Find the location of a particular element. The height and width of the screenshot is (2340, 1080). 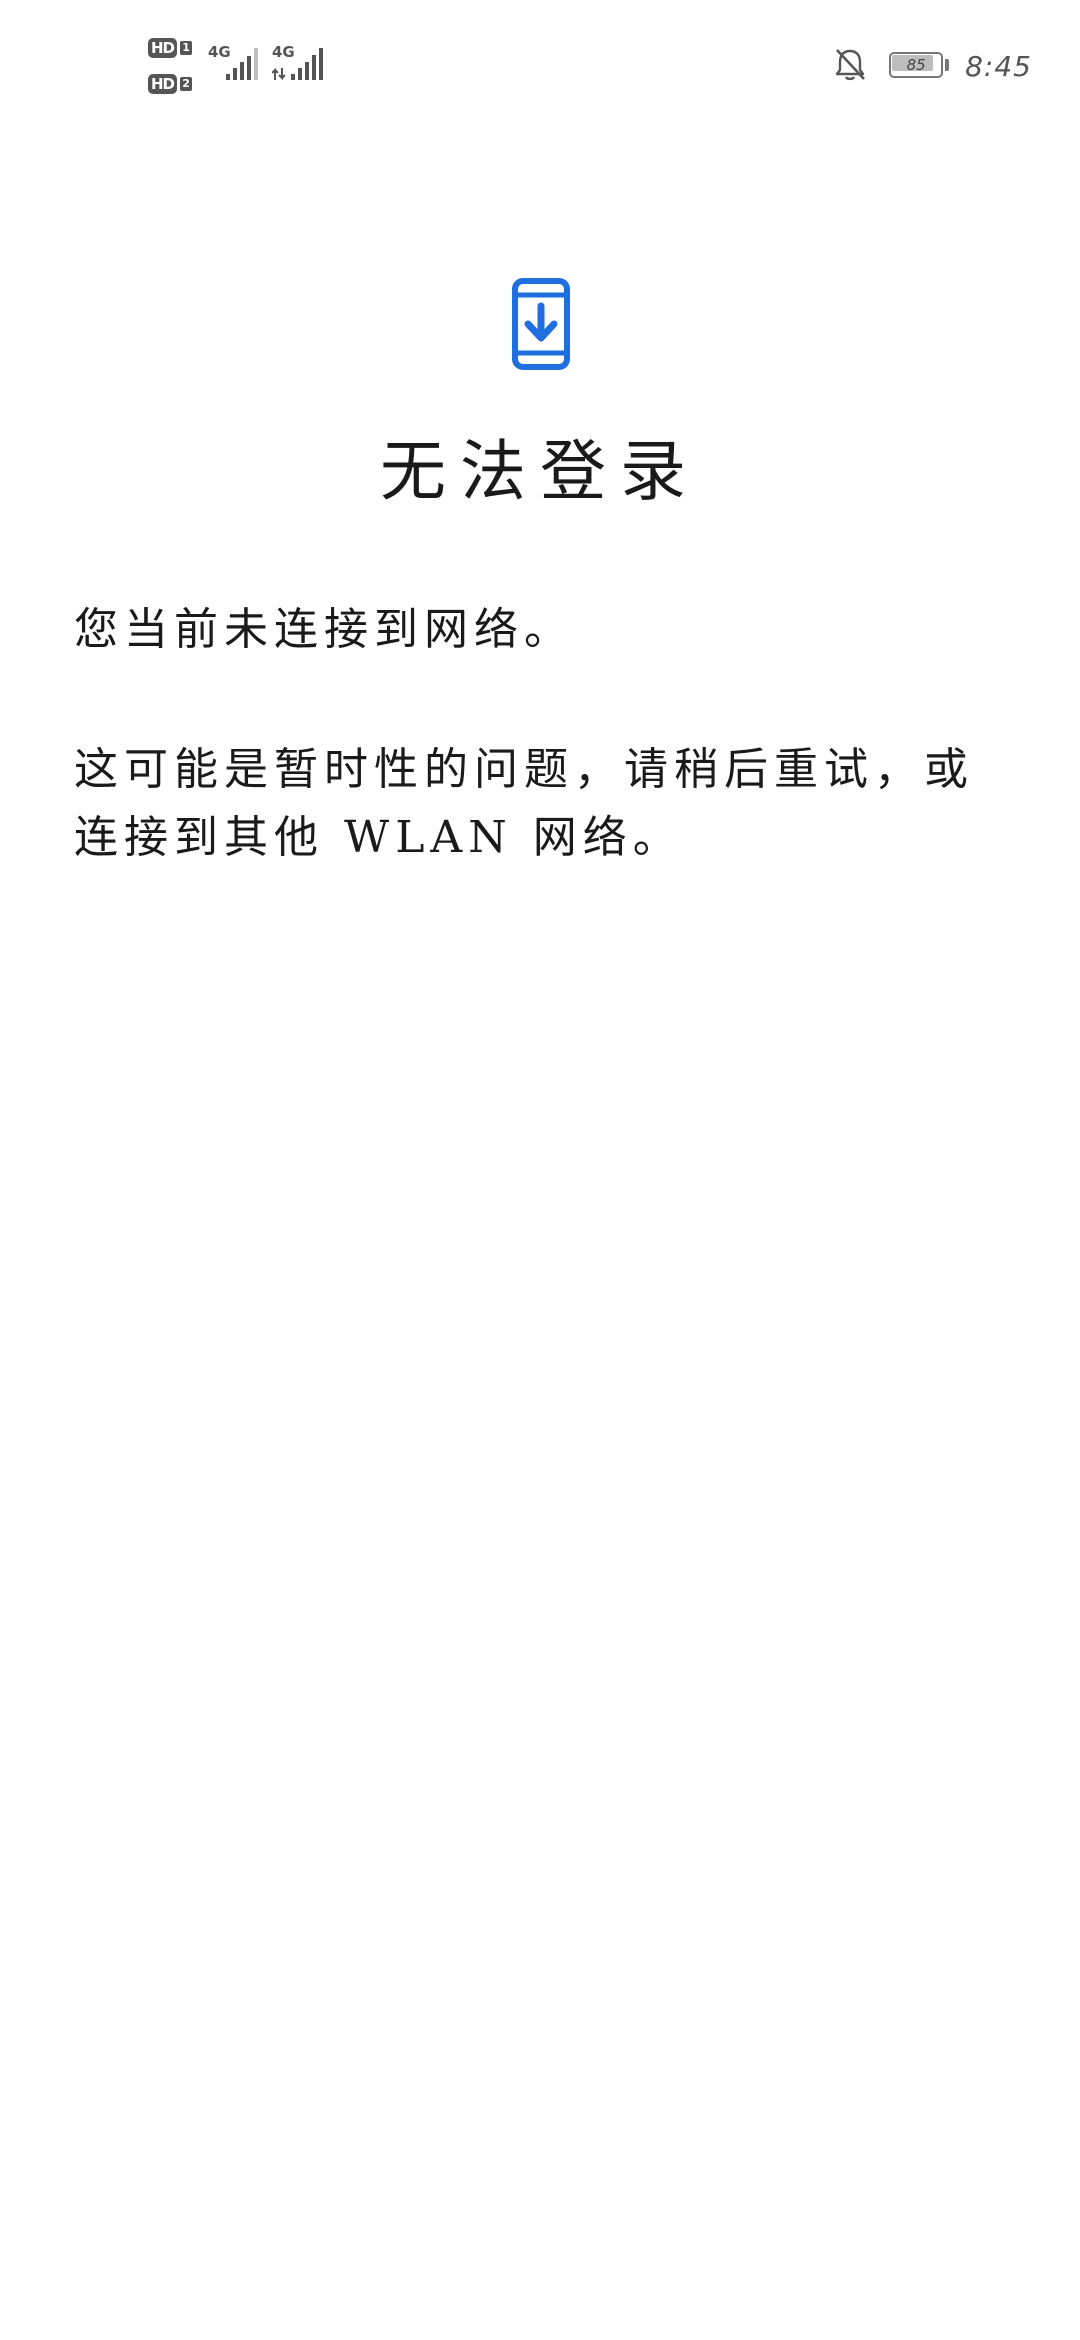

sim1-hd-indicator: HD 1 is located at coordinates (170, 48).